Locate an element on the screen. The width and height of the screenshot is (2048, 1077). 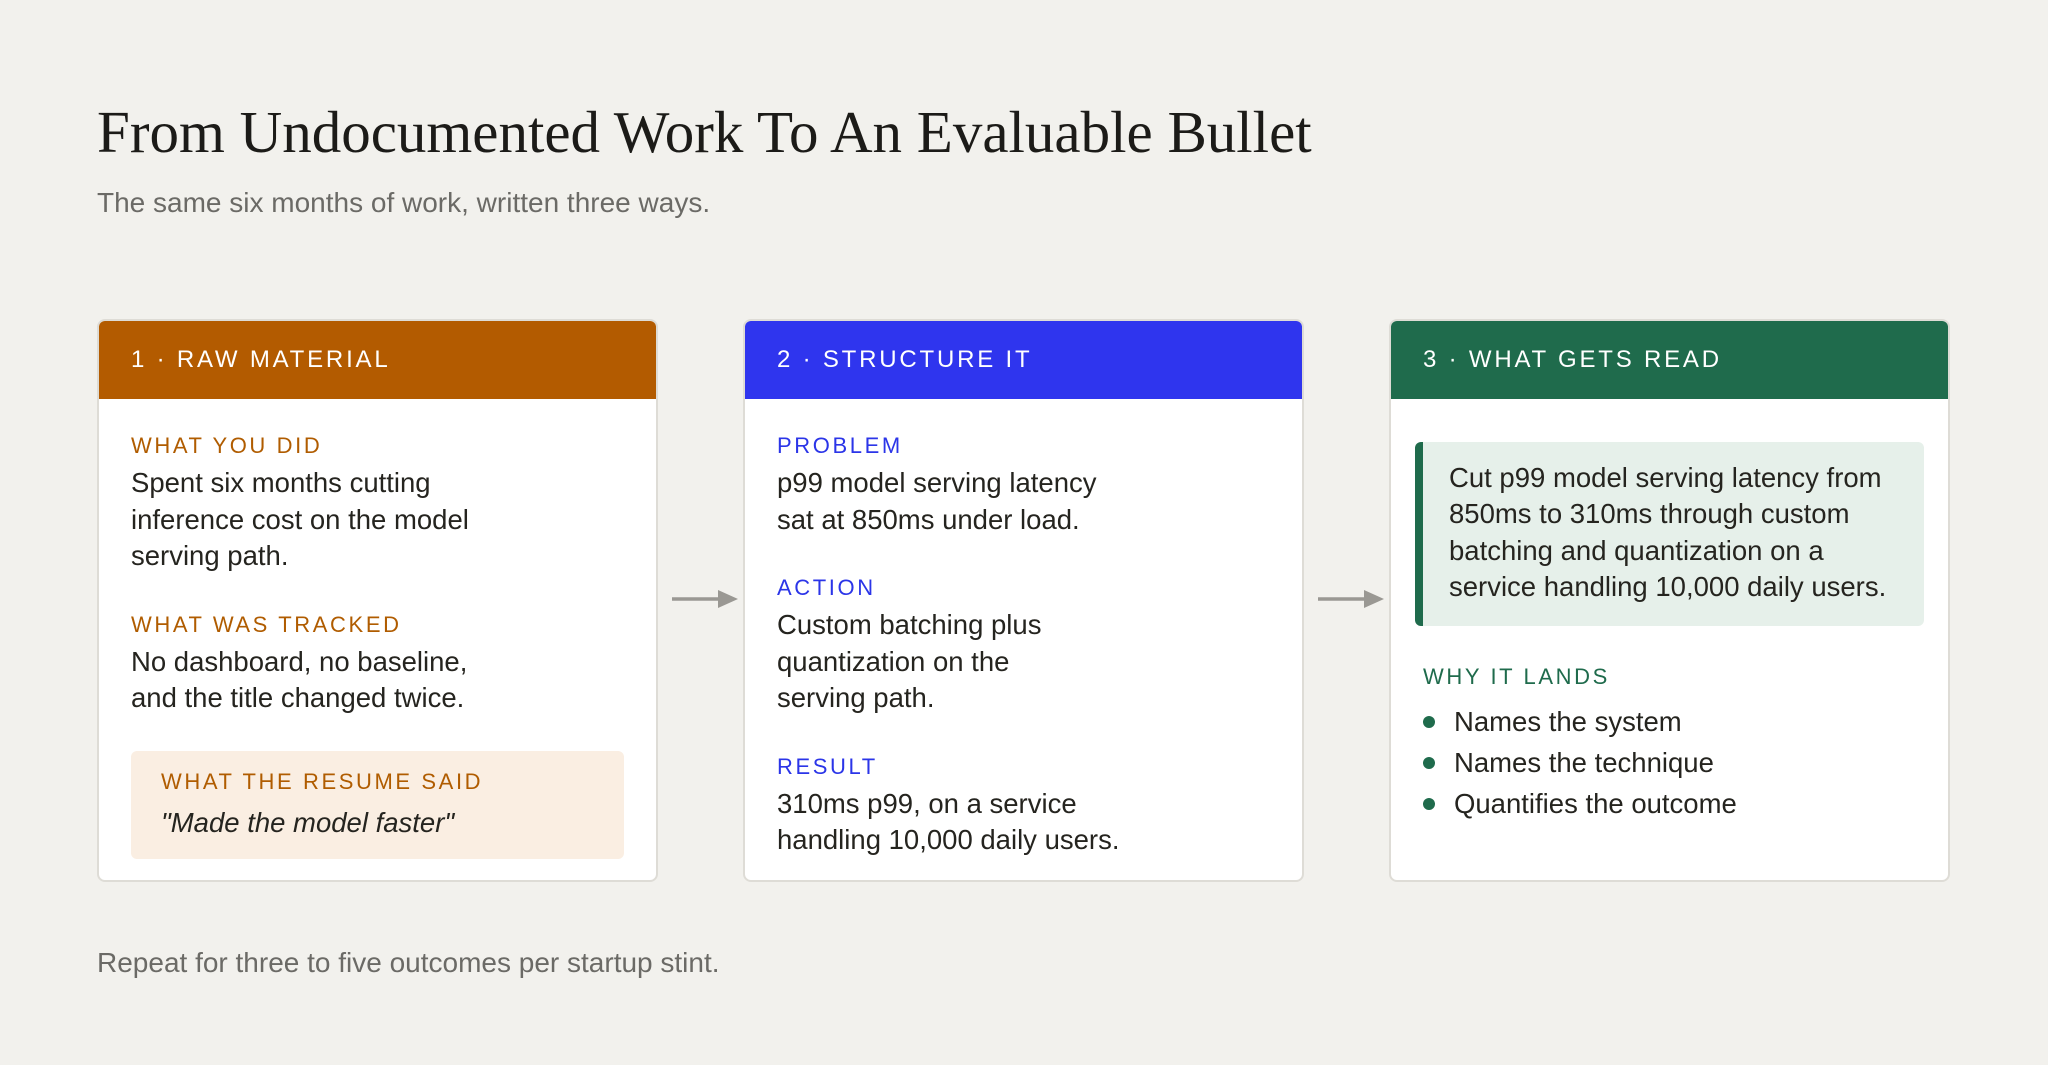
problem-label: PROBLEM is located at coordinates (840, 445).